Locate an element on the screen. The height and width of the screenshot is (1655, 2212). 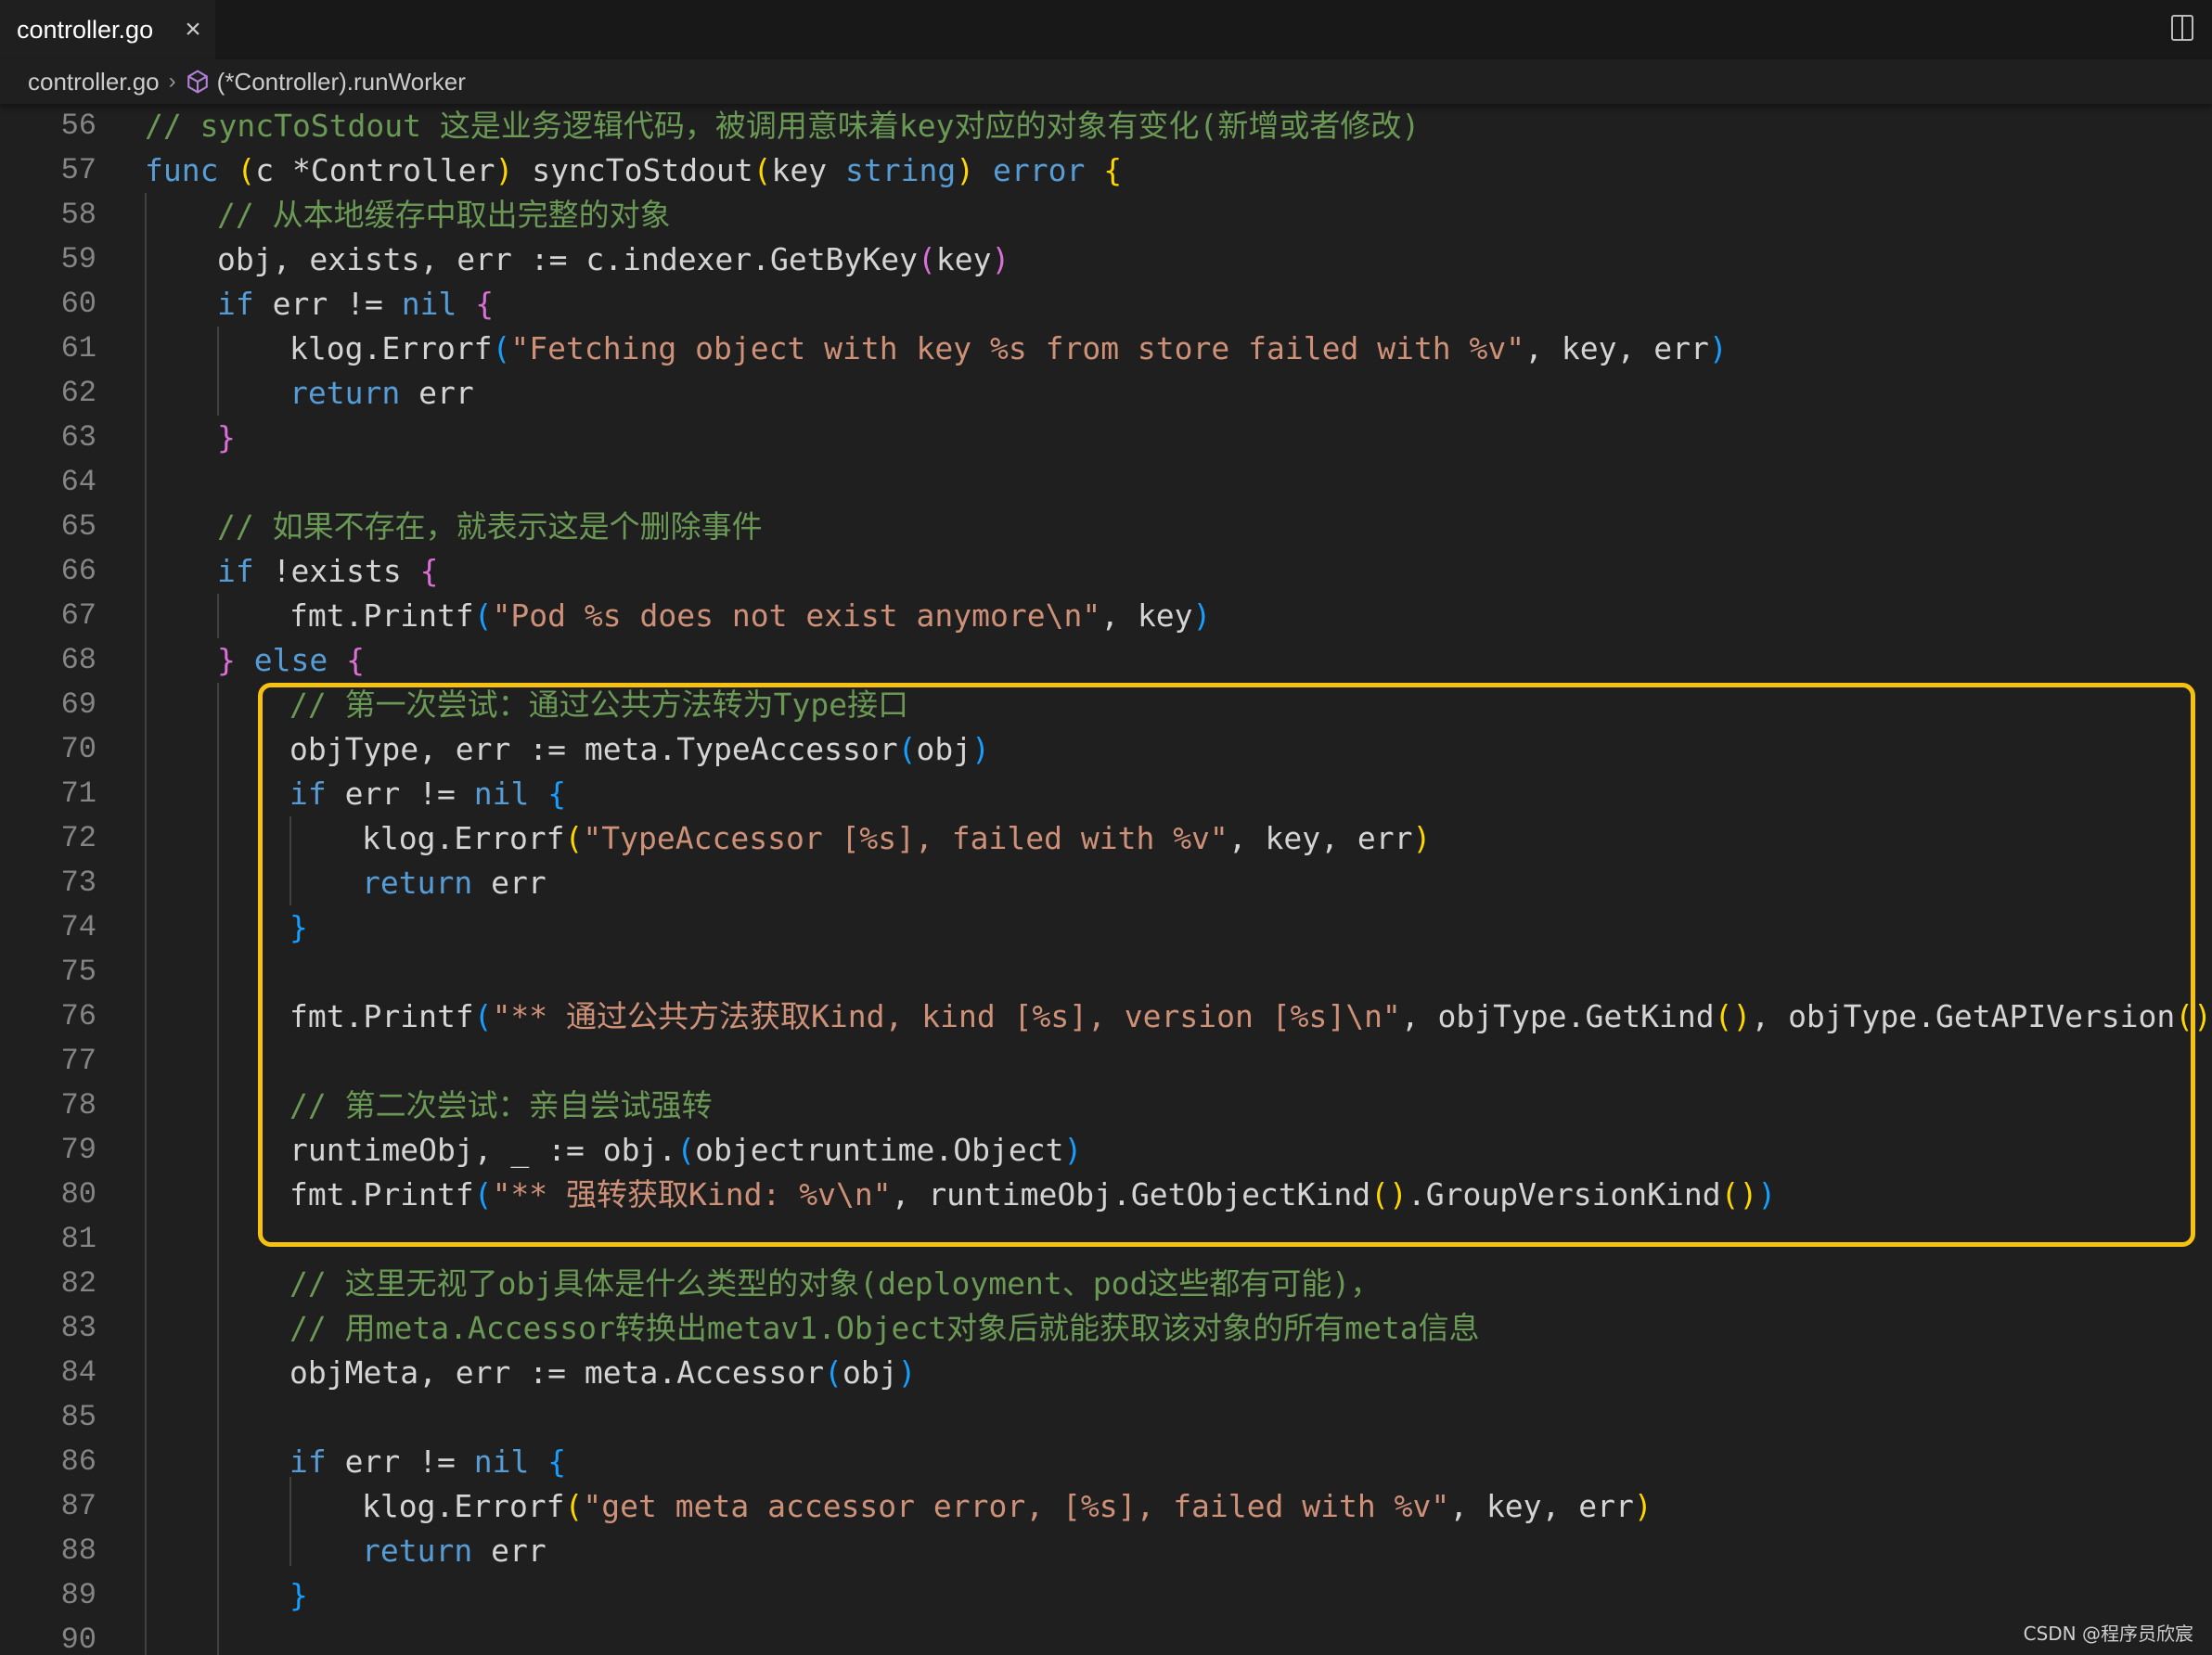
editor-tab: controller.go × is located at coordinates (107, 29).